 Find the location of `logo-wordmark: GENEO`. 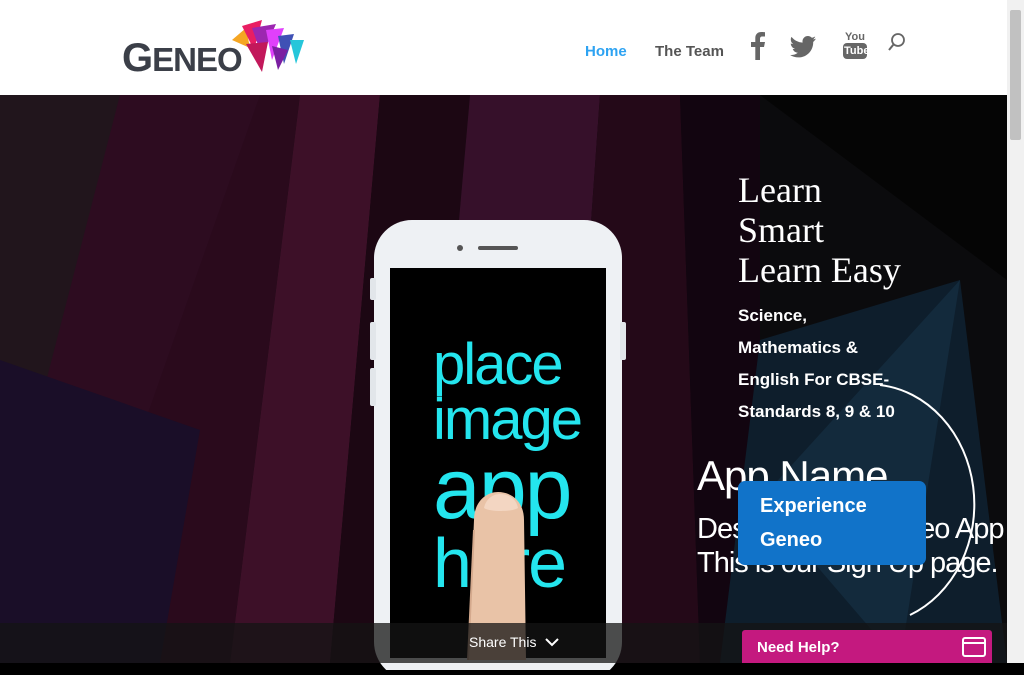

logo-wordmark: GENEO is located at coordinates (182, 58).